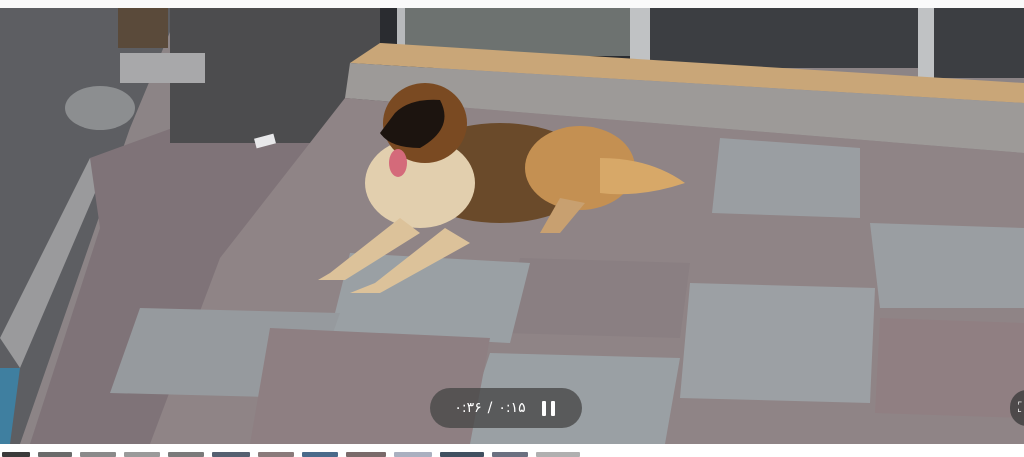 This screenshot has width=1024, height=457. I want to click on duration-label: ۰:۳۶, so click(468, 408).